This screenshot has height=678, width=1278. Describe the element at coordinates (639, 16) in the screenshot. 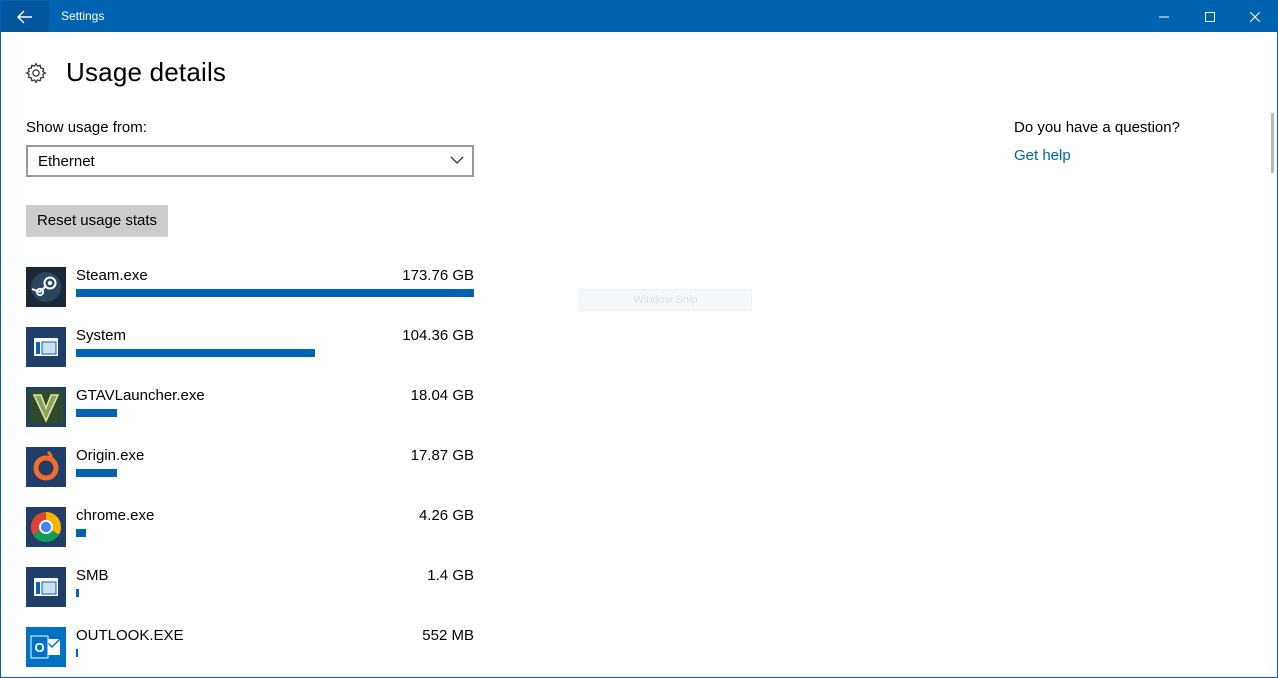

I see `title-bar: Settings` at that location.